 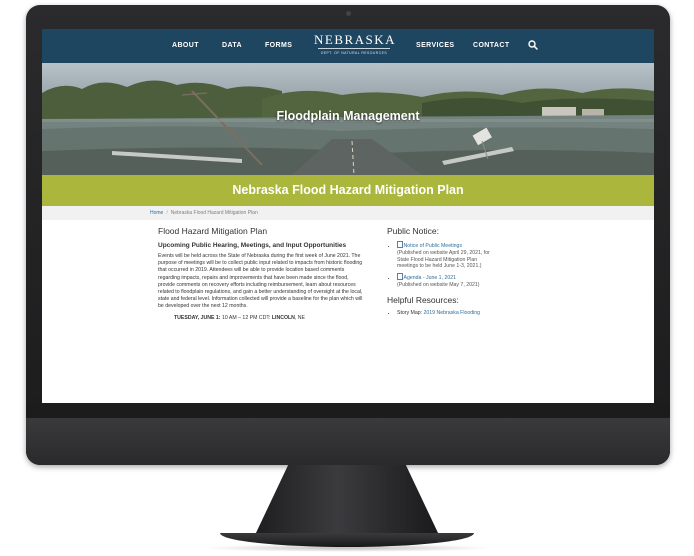 What do you see at coordinates (214, 213) in the screenshot?
I see `breadcrumb-current: Nebraska Flood Hazard Mitigation Plan` at bounding box center [214, 213].